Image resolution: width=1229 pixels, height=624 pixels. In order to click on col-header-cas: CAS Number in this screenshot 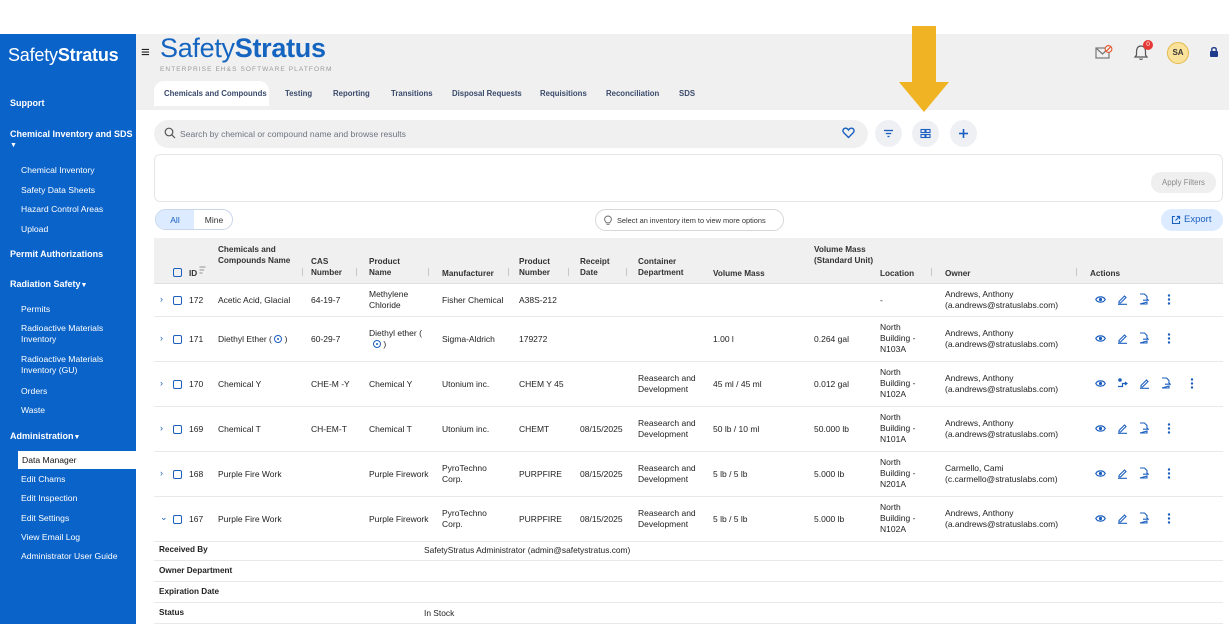, I will do `click(332, 267)`.